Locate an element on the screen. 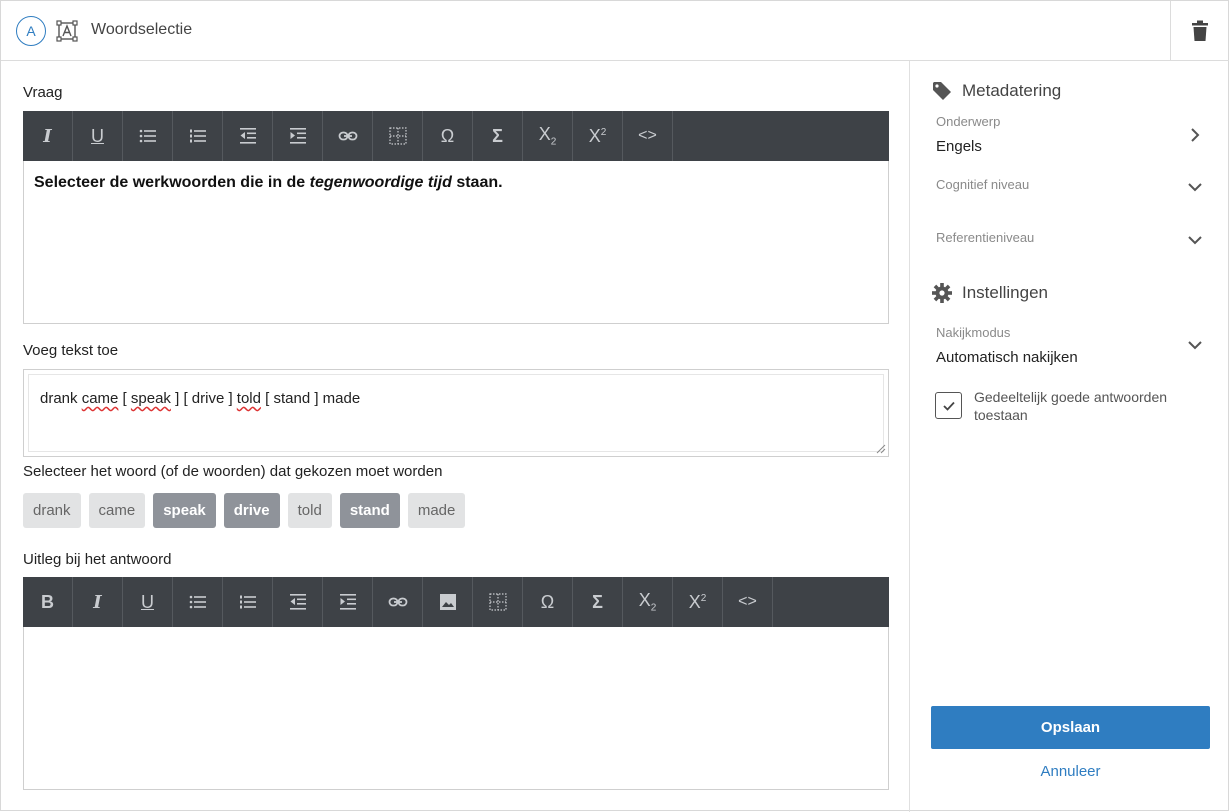  word-chips: drank came speak drive told stand made is located at coordinates (244, 510).